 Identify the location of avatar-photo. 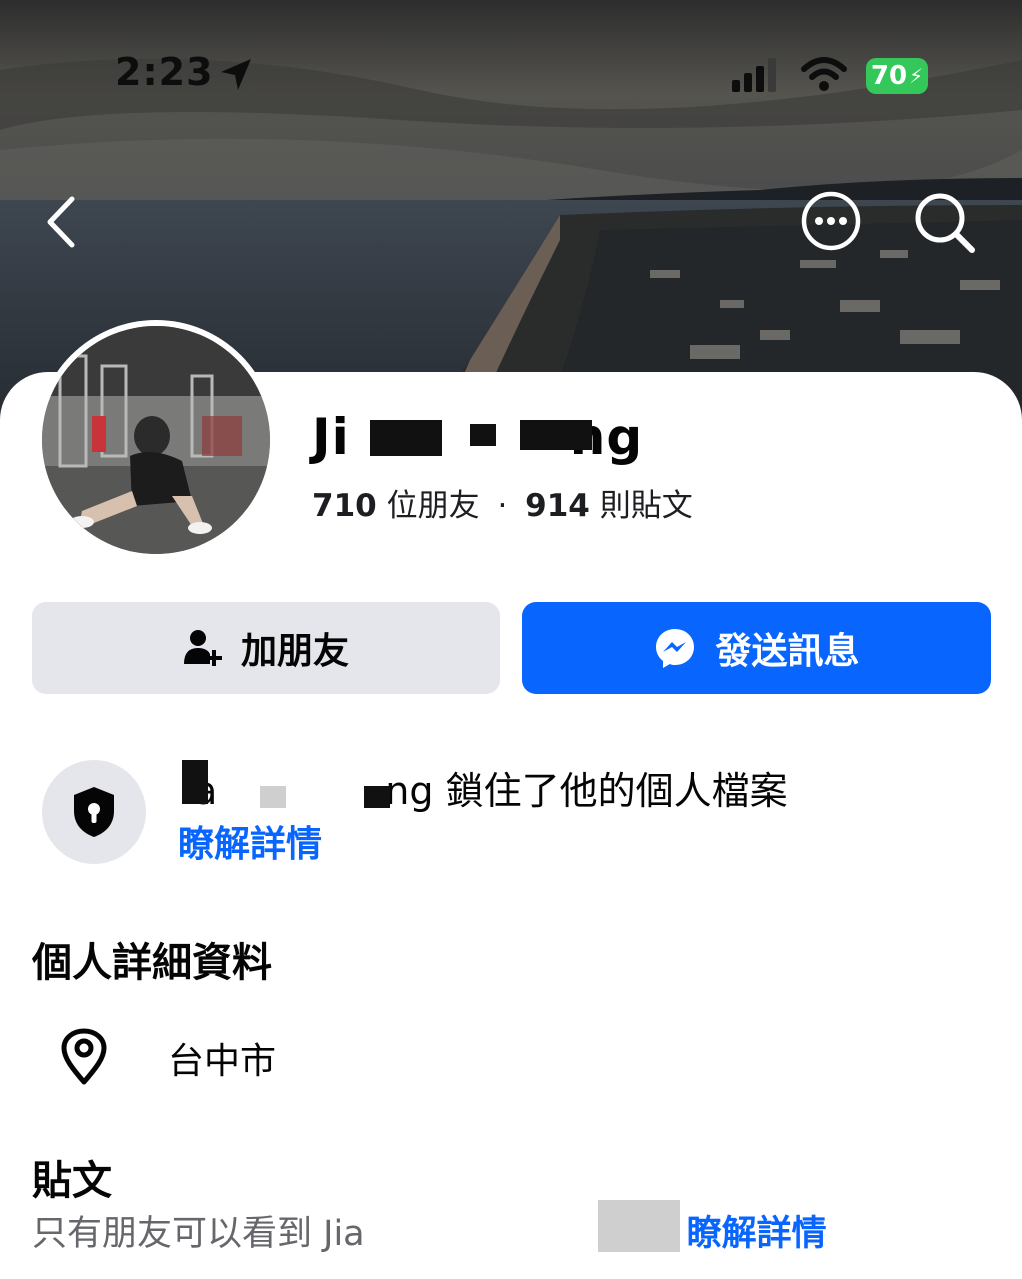
(156, 440).